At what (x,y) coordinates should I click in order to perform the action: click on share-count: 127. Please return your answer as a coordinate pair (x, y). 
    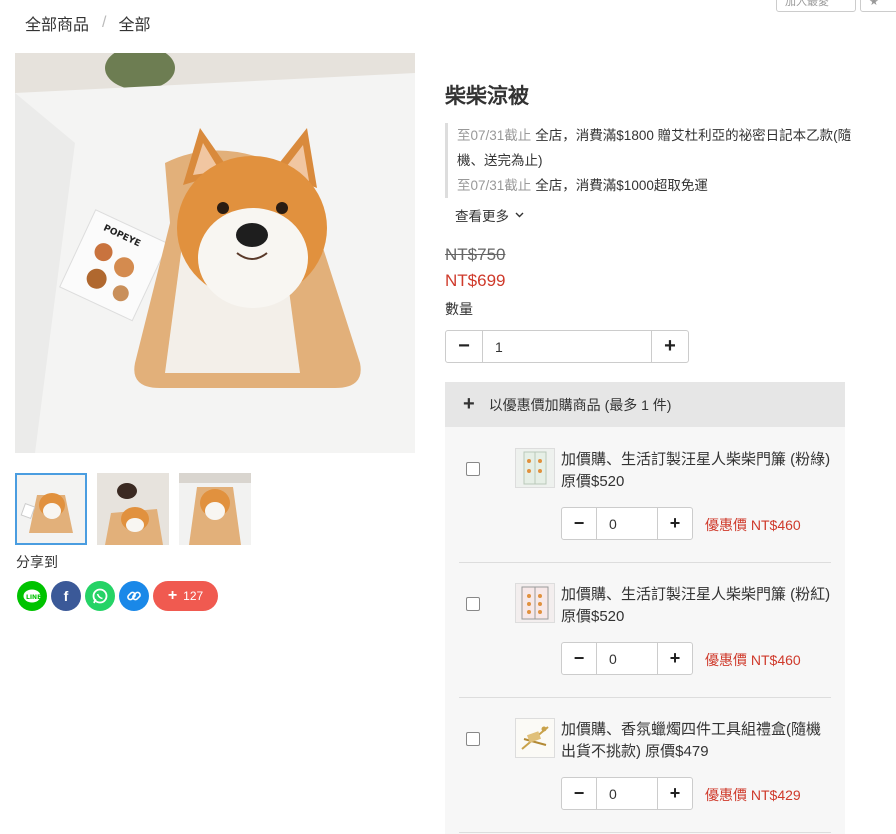
    Looking at the image, I should click on (193, 596).